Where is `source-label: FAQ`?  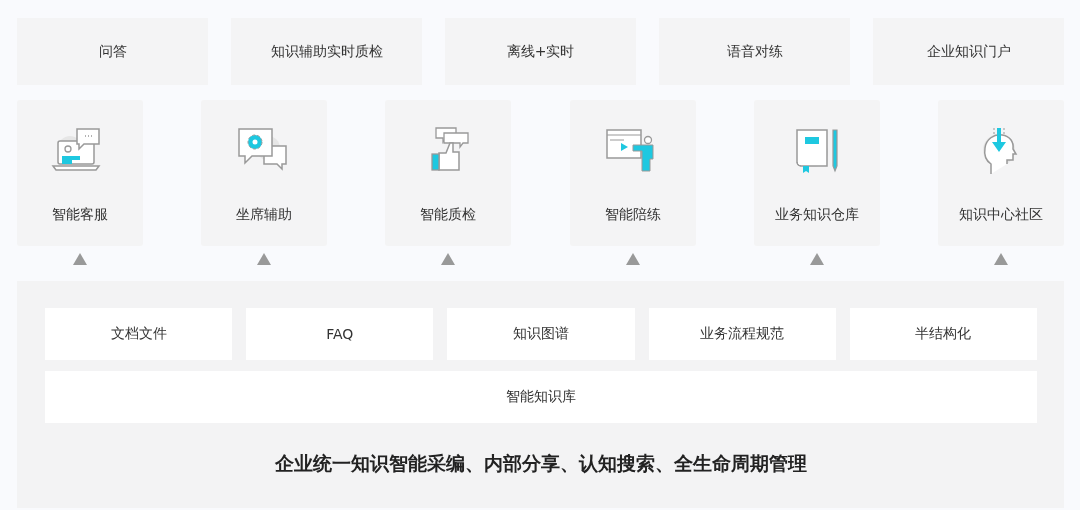 source-label: FAQ is located at coordinates (340, 334).